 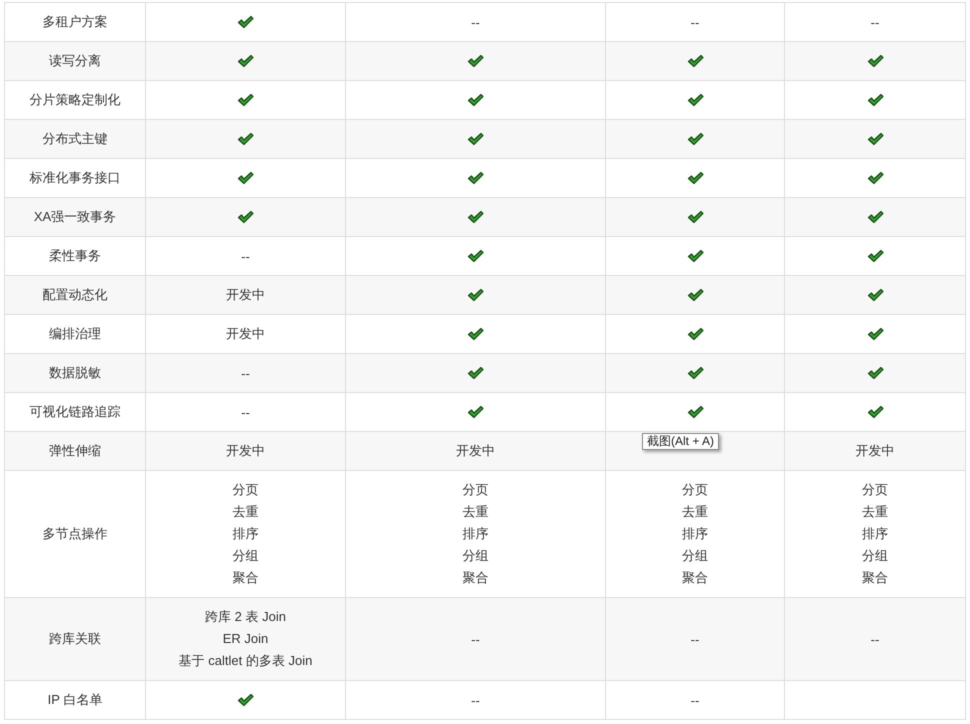 What do you see at coordinates (75, 533) in the screenshot?
I see `feature-name: 多节点操作` at bounding box center [75, 533].